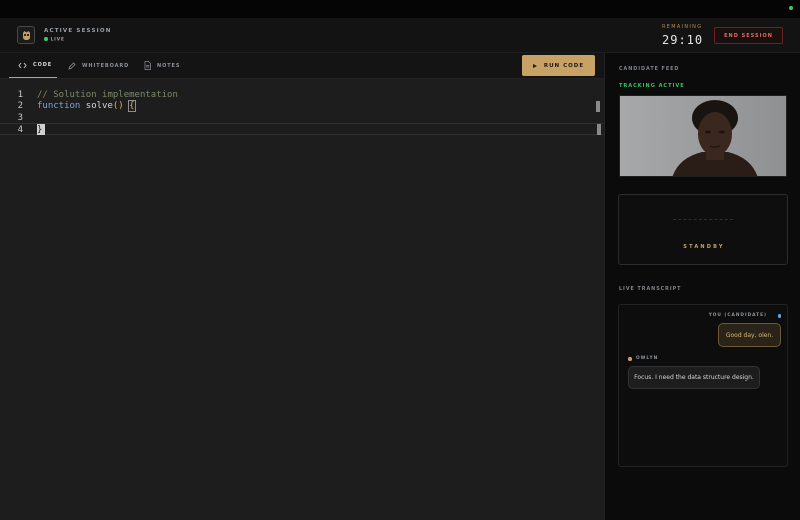 This screenshot has height=520, width=800. Describe the element at coordinates (72, 65) in the screenshot. I see `pencil-icon` at that location.